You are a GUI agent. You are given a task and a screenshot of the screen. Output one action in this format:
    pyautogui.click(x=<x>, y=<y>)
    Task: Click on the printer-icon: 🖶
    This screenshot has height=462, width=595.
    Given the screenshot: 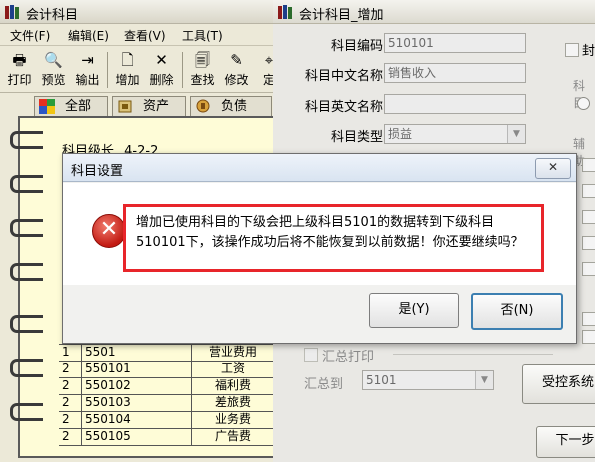 What is the action you would take?
    pyautogui.click(x=19, y=60)
    